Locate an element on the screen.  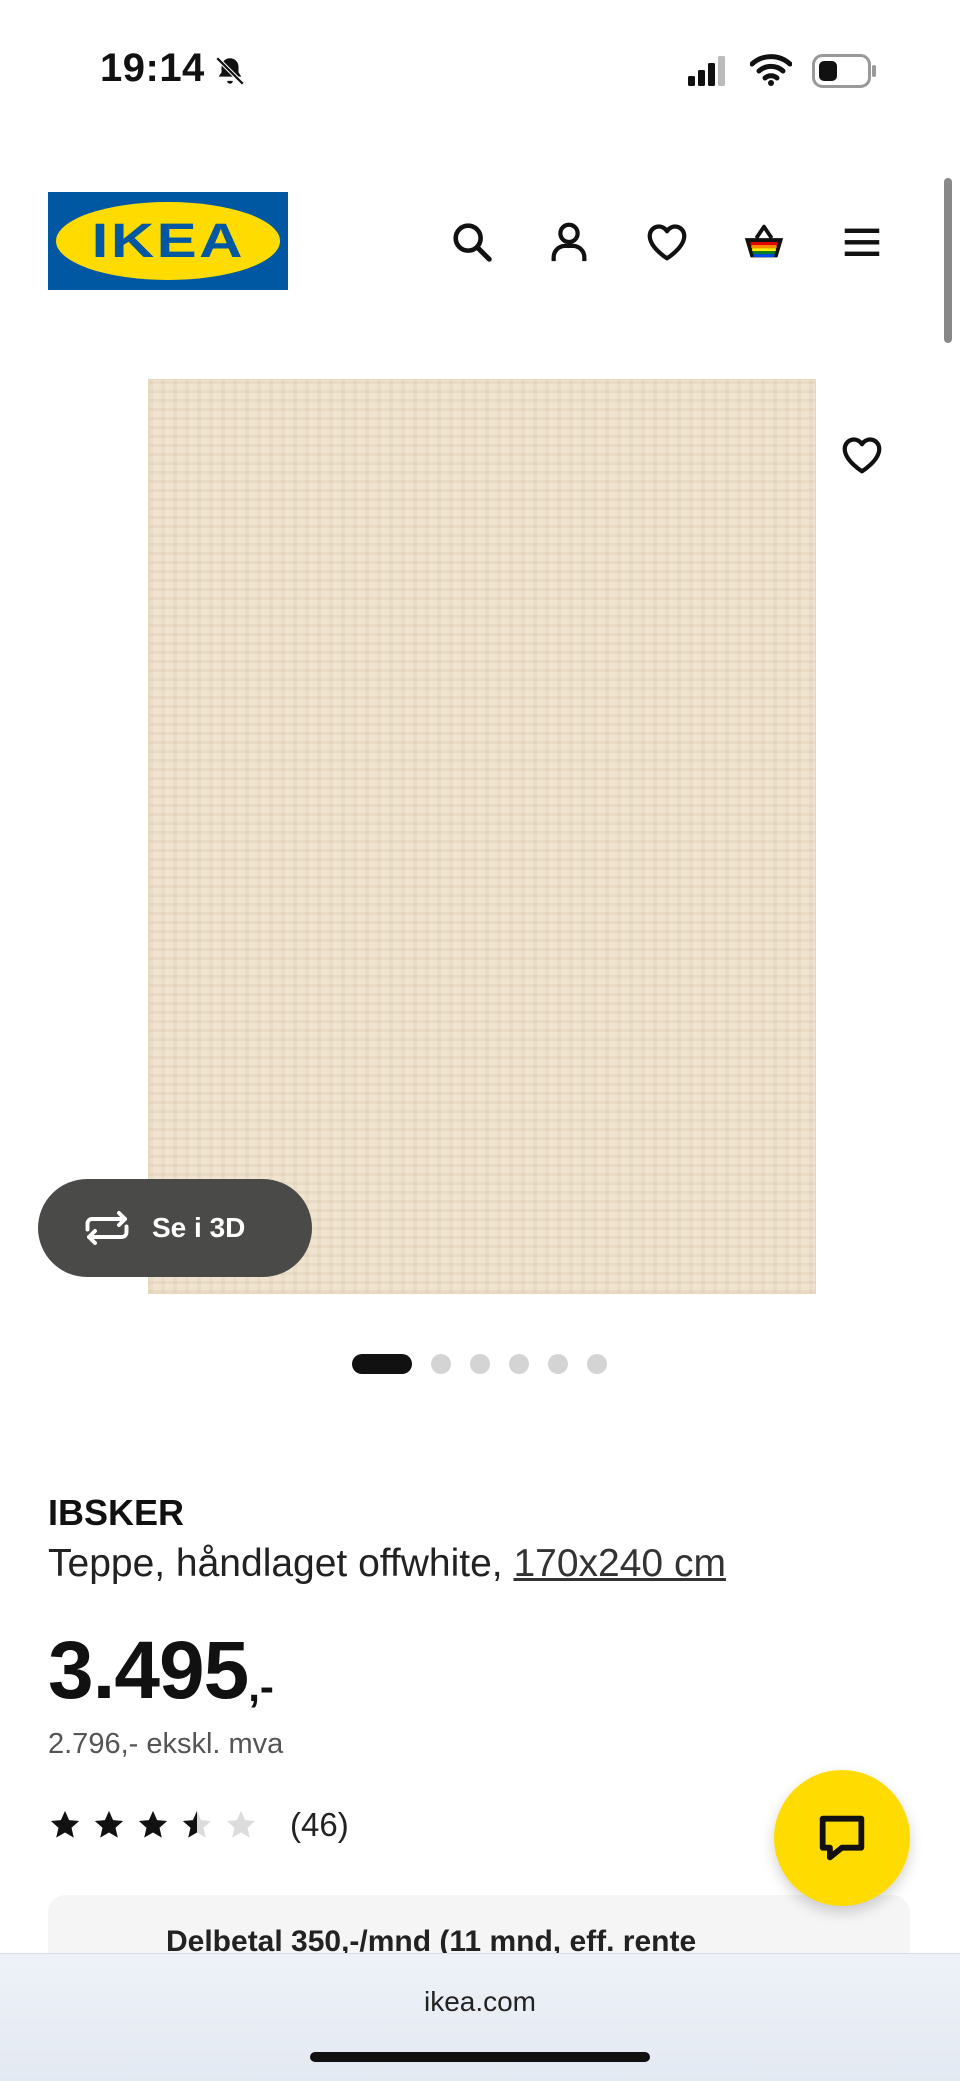
favorites-button is located at coordinates (667, 242).